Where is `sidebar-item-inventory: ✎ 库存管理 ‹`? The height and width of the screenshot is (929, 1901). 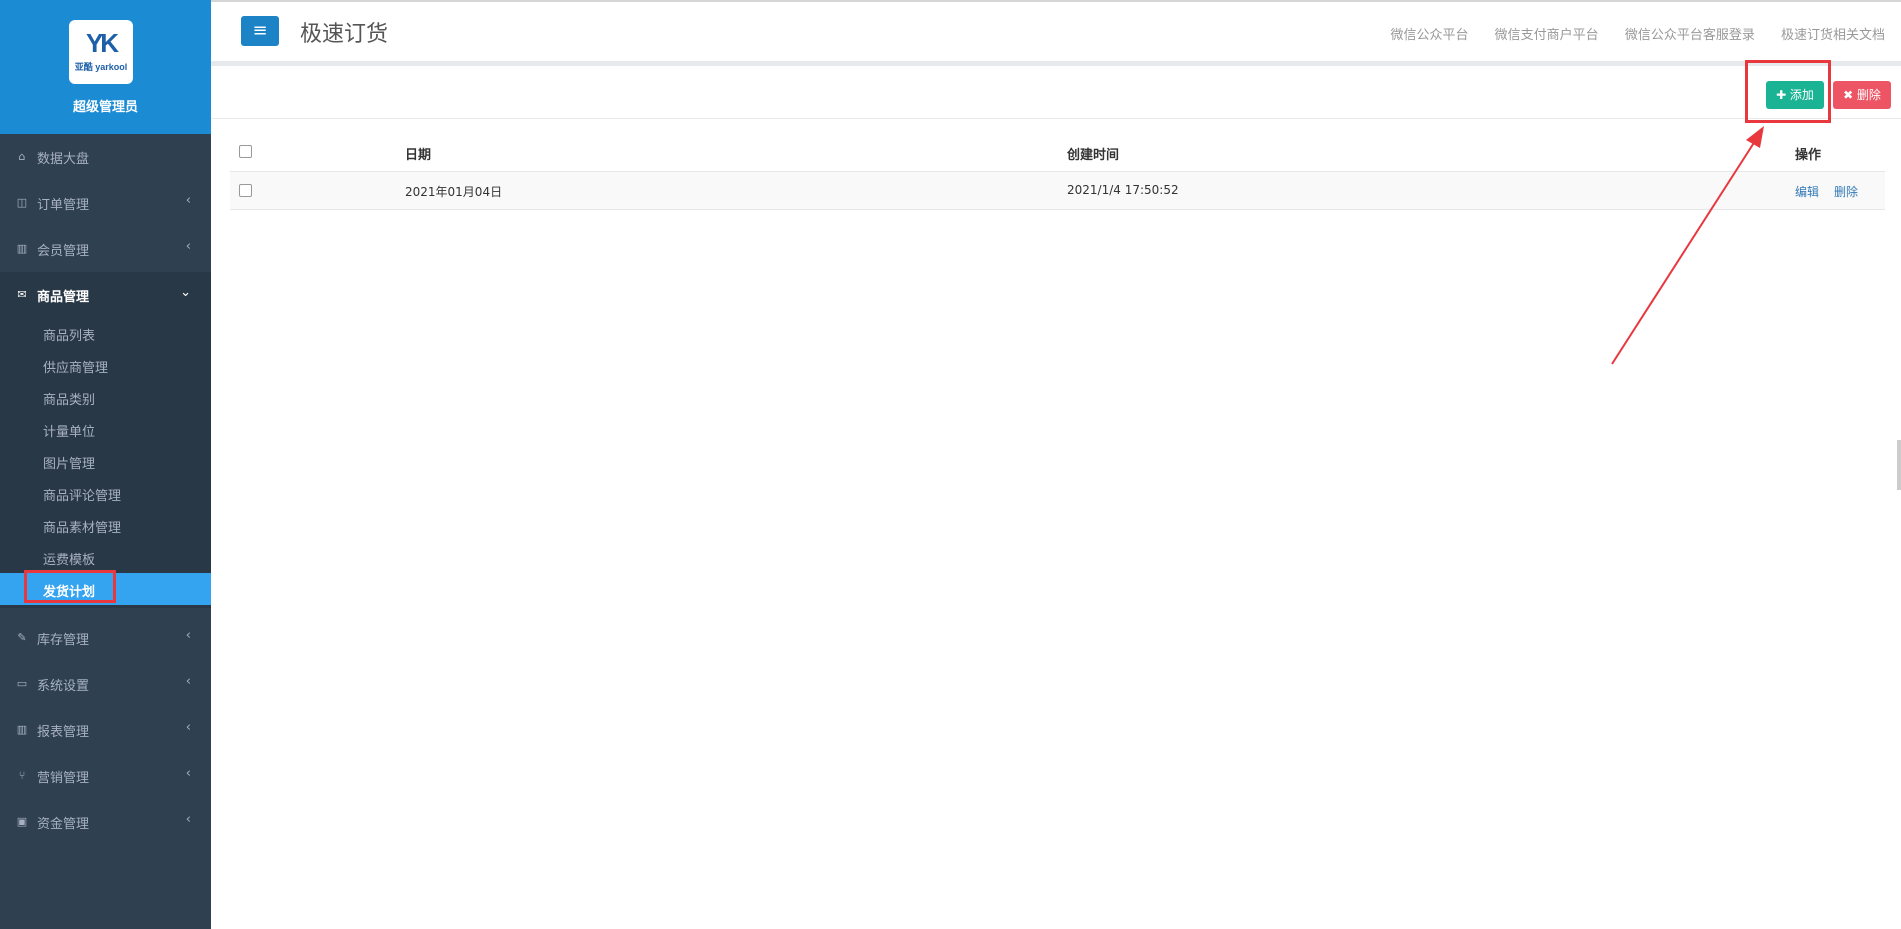 sidebar-item-inventory: ✎ 库存管理 ‹ is located at coordinates (105, 638).